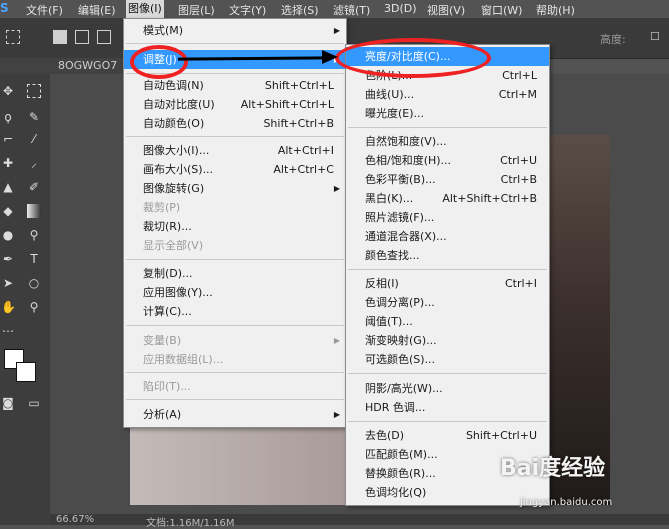 Image resolution: width=669 pixels, height=529 pixels. I want to click on subtract-selection-icon, so click(104, 37).